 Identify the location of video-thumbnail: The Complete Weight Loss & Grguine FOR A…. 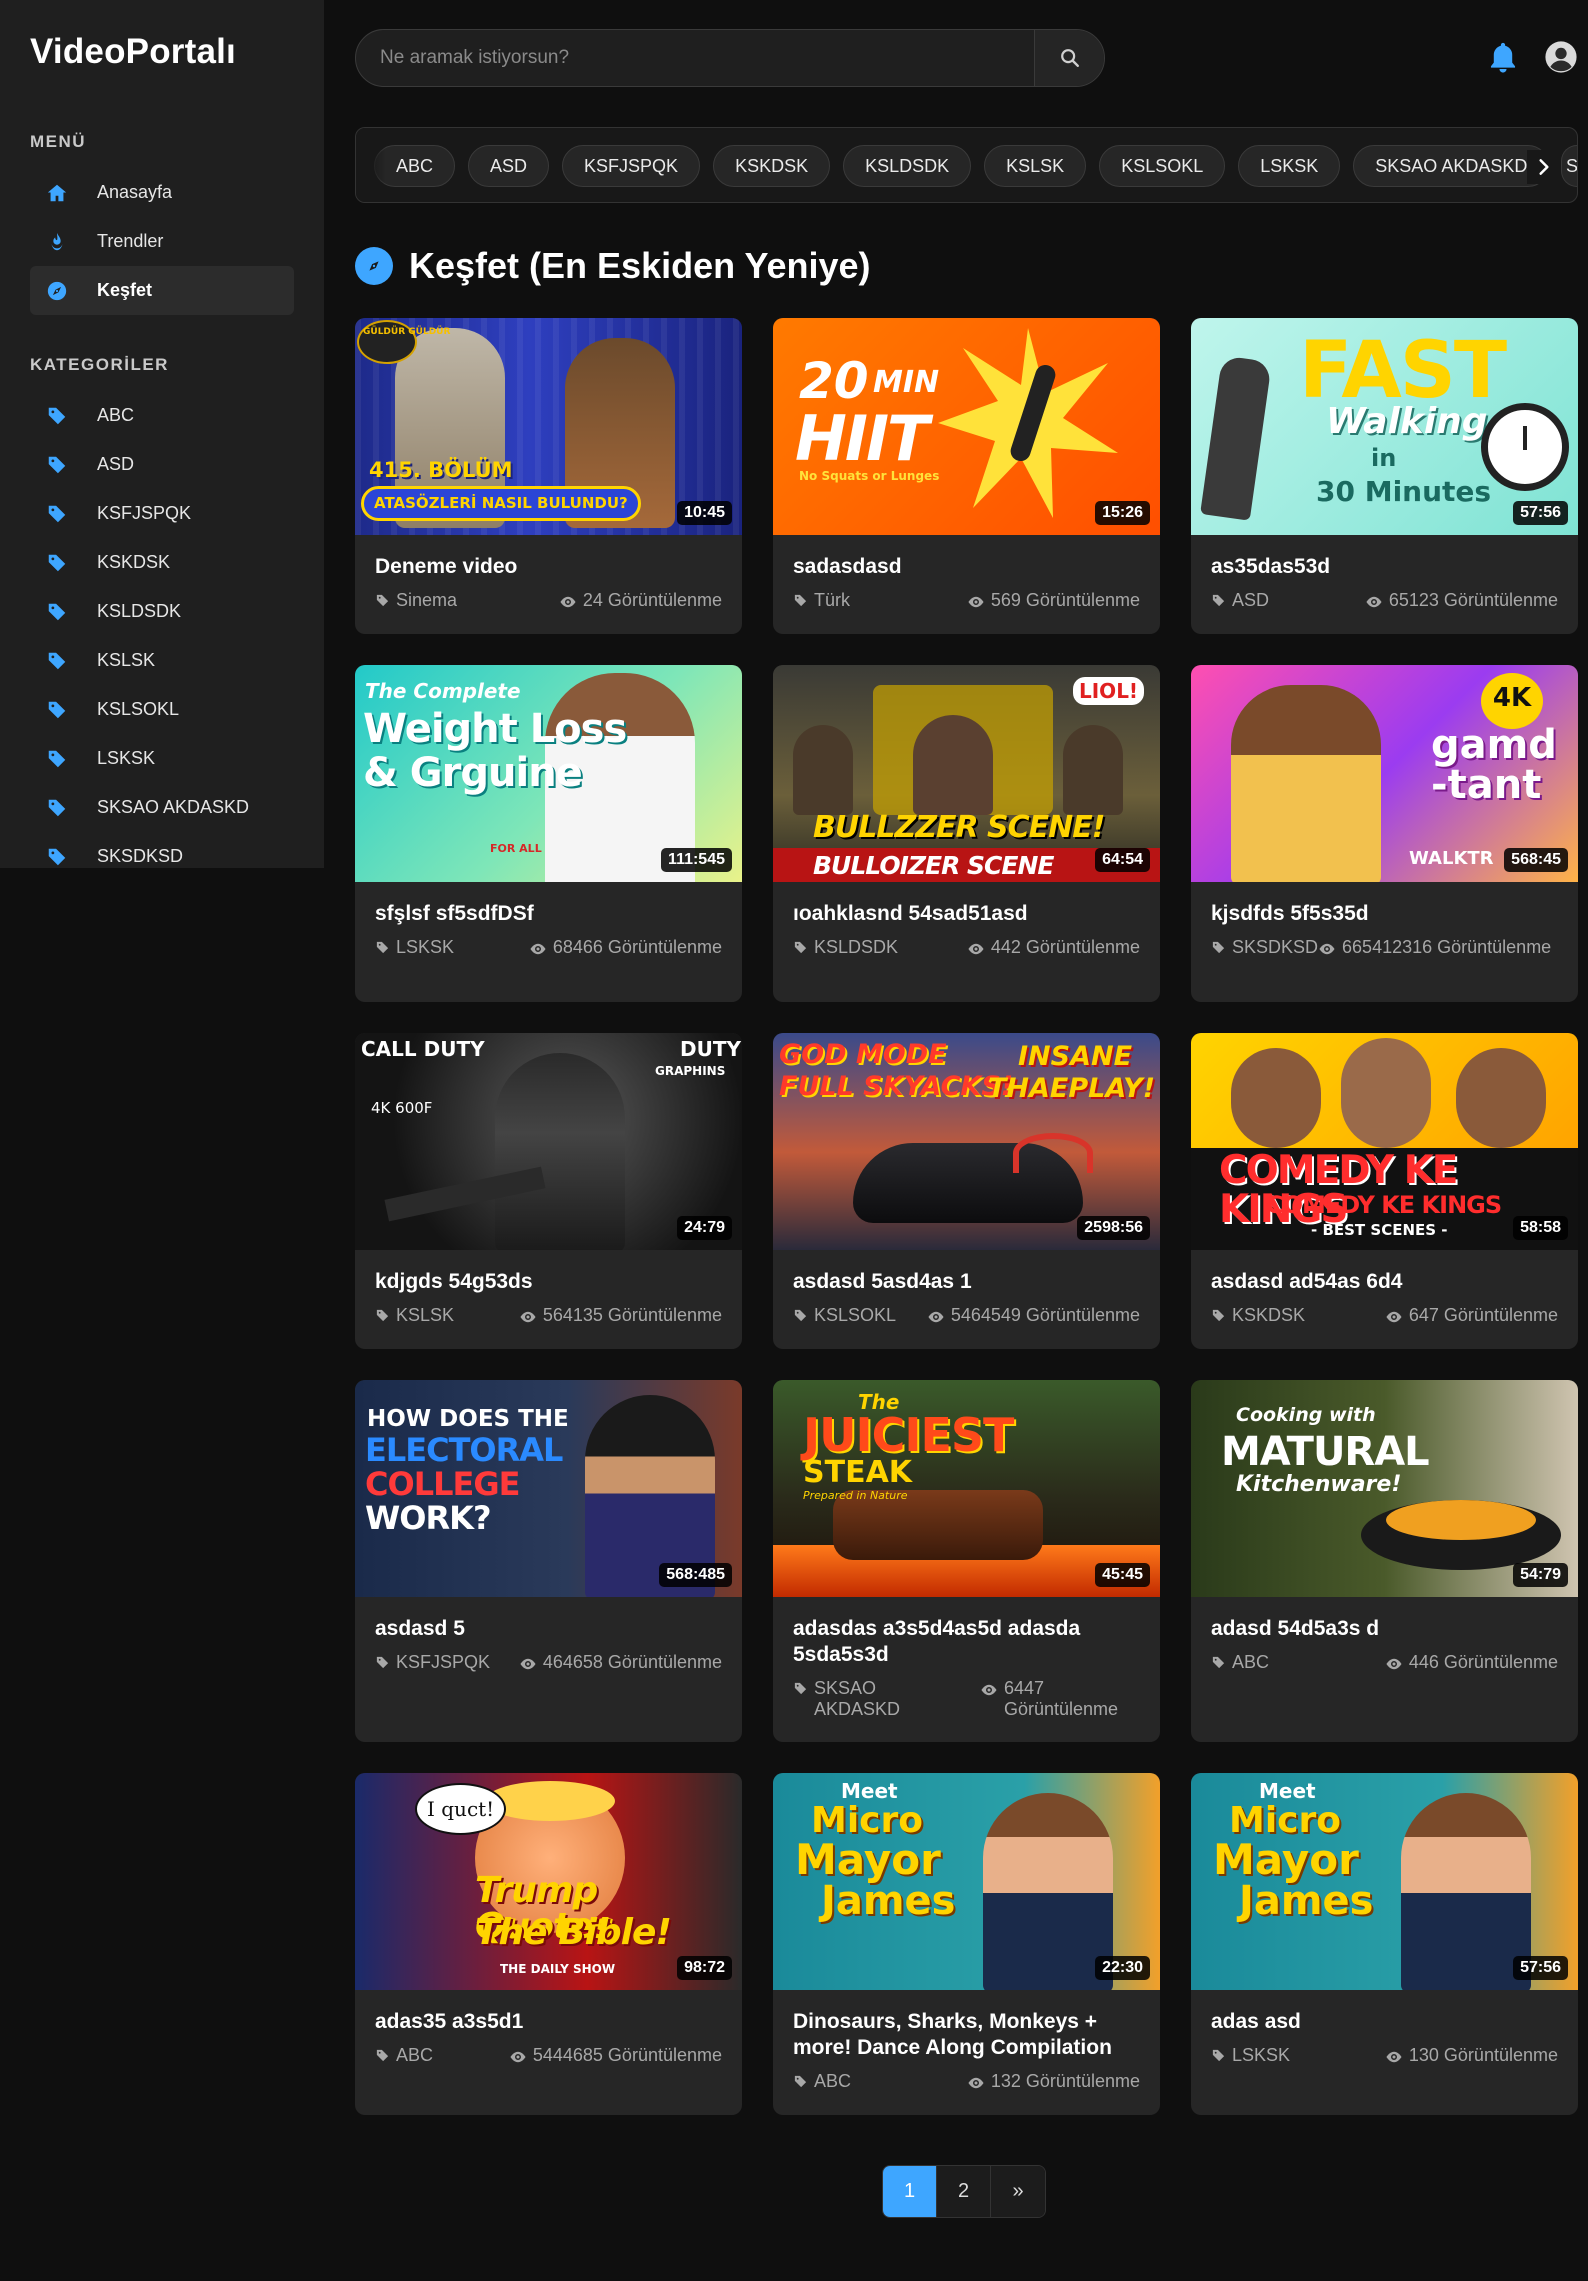
(548, 773).